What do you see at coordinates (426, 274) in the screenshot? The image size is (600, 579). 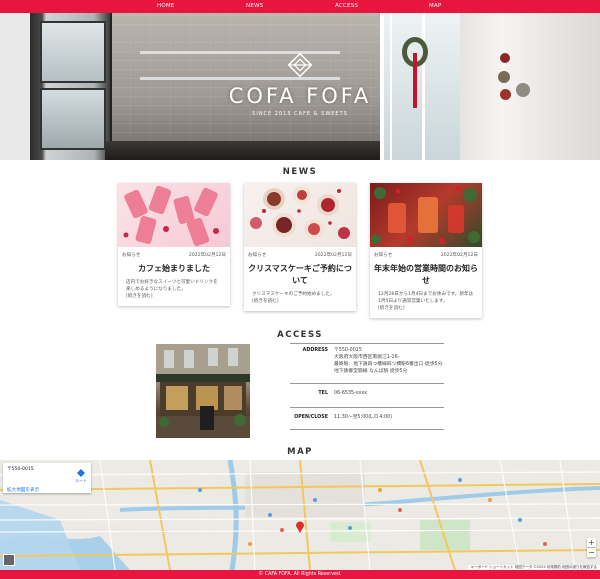 I see `news-card-title: 年末年始の営業時間のお知らせ` at bounding box center [426, 274].